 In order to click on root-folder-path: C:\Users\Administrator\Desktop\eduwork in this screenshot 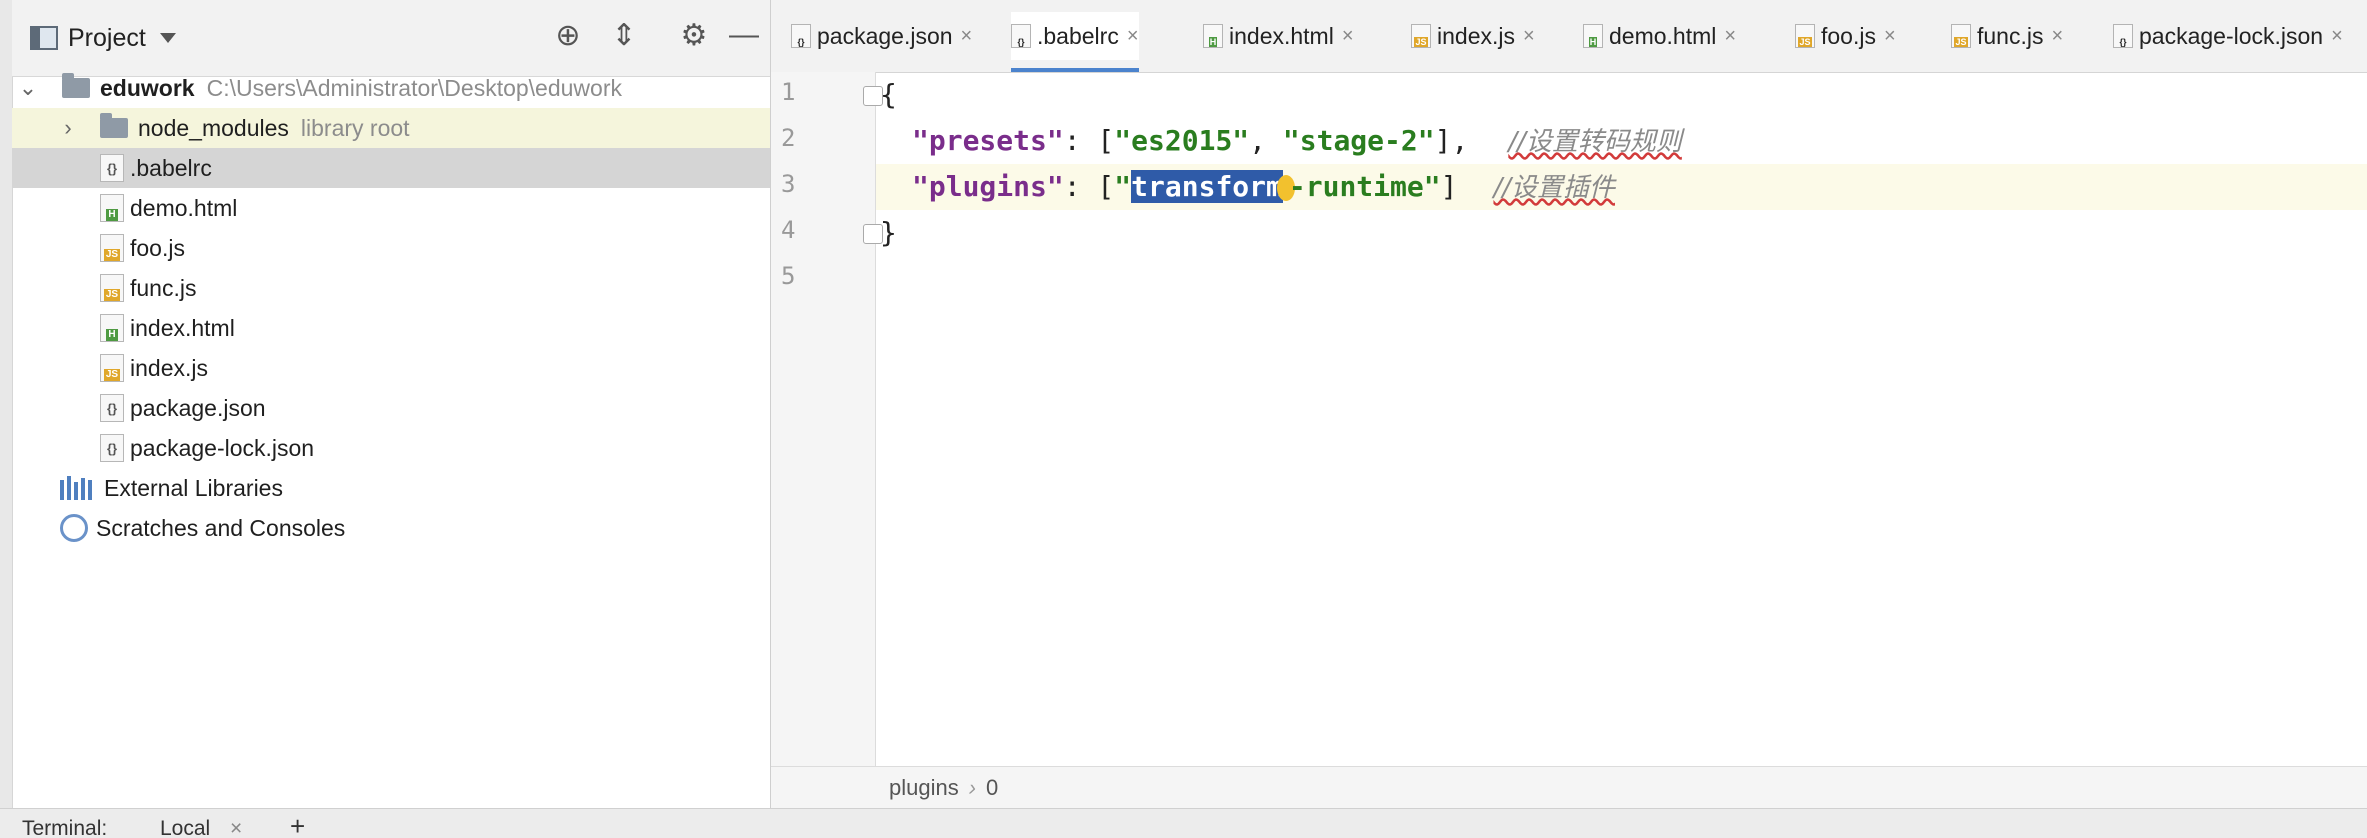, I will do `click(414, 87)`.